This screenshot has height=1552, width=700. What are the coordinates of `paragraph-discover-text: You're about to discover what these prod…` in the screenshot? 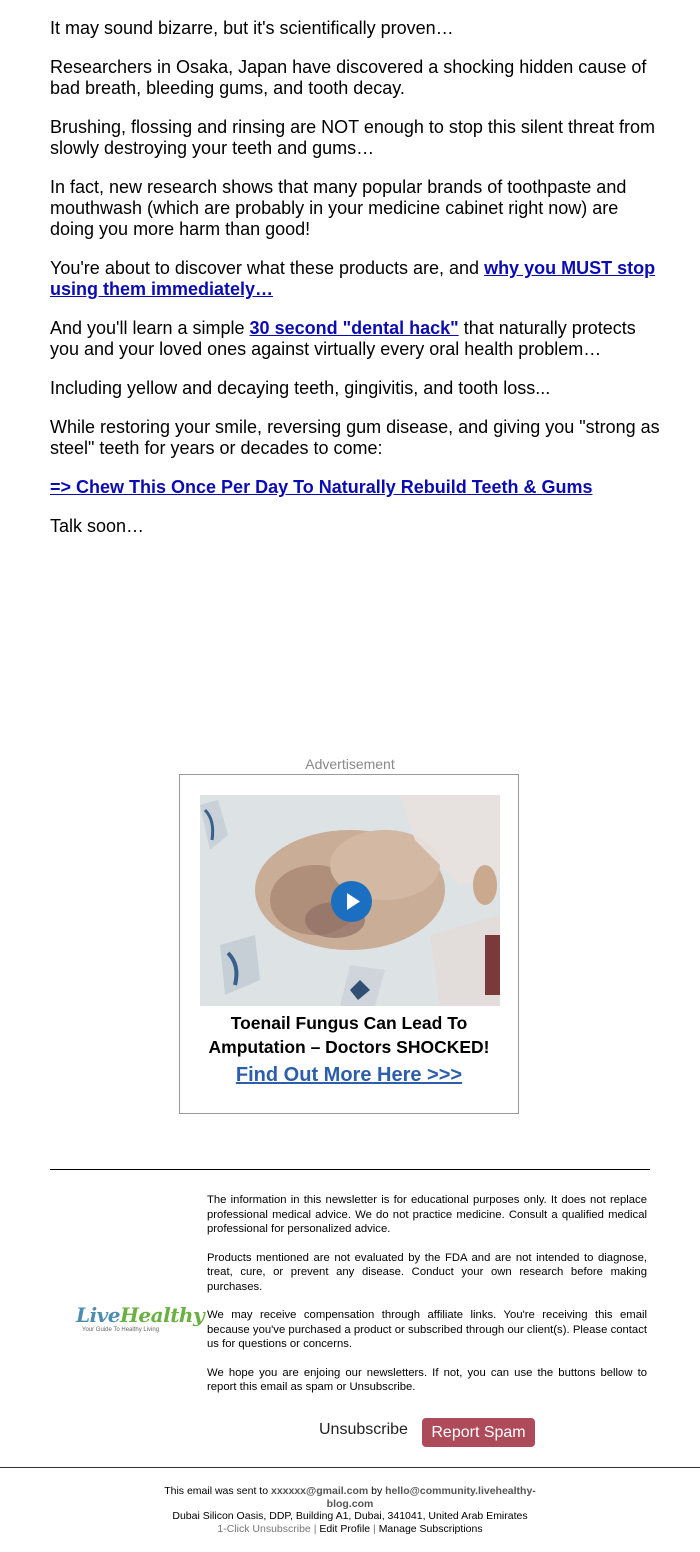 It's located at (267, 268).